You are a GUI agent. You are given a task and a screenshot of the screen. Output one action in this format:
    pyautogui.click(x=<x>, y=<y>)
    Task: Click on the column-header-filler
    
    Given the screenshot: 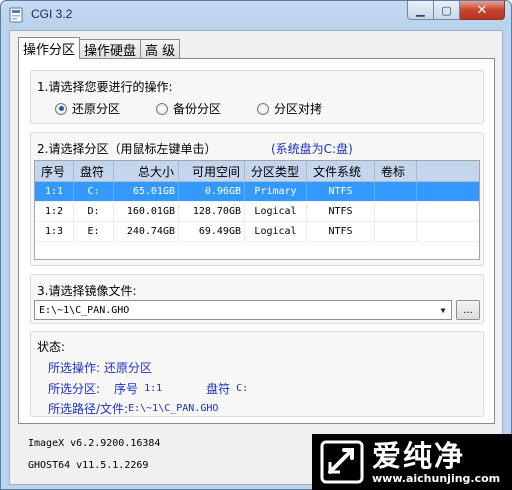 What is the action you would take?
    pyautogui.click(x=448, y=171)
    